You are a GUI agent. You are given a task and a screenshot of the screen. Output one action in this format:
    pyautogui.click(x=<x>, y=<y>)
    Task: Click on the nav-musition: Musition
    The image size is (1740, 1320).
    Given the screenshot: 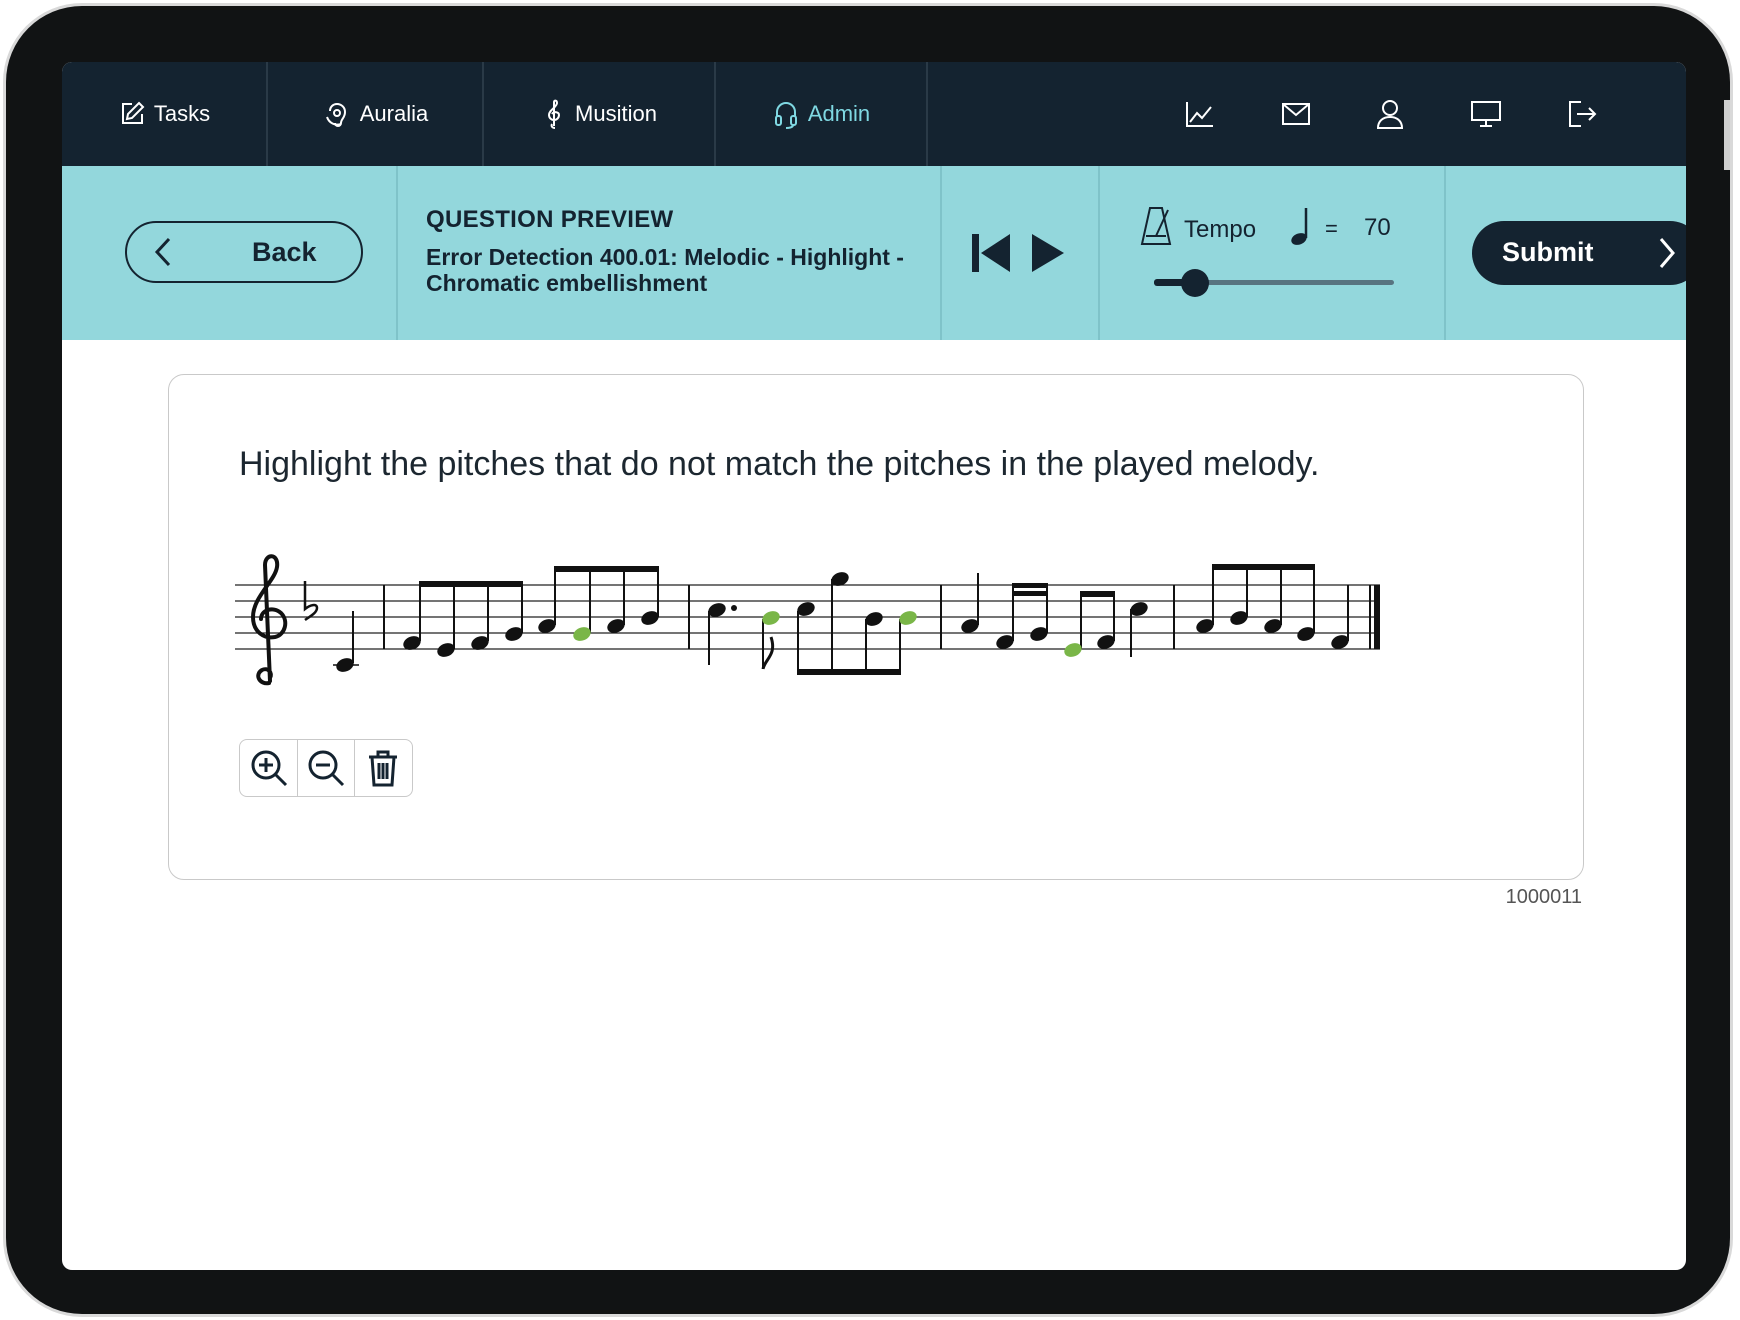 What is the action you would take?
    pyautogui.click(x=600, y=114)
    